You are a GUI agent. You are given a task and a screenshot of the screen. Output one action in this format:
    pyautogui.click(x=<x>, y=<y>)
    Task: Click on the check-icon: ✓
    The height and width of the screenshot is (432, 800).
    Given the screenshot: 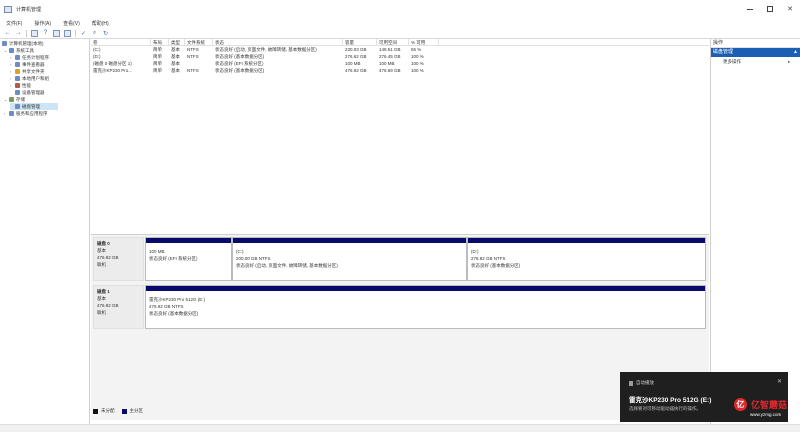 What is the action you would take?
    pyautogui.click(x=83, y=33)
    